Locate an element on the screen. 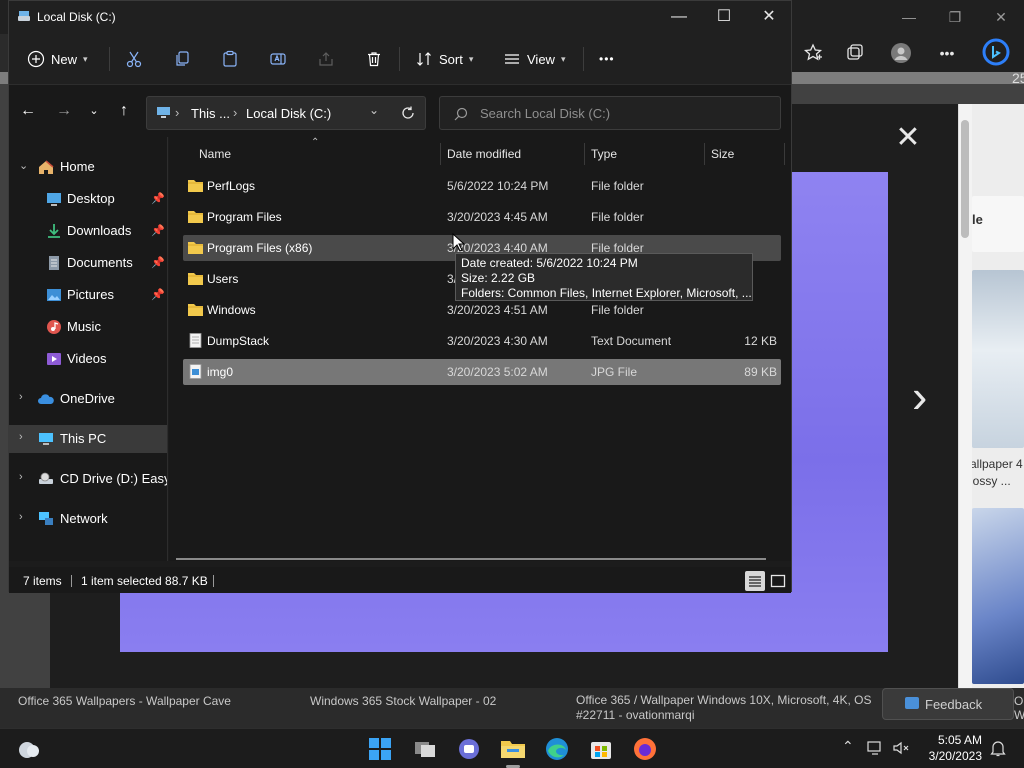  browser-more-icon: ••• is located at coordinates (947, 53).